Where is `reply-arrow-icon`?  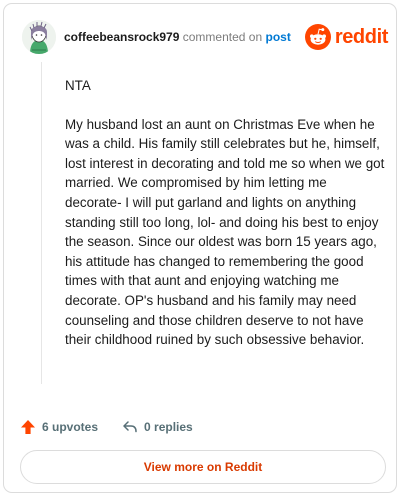 reply-arrow-icon is located at coordinates (130, 427).